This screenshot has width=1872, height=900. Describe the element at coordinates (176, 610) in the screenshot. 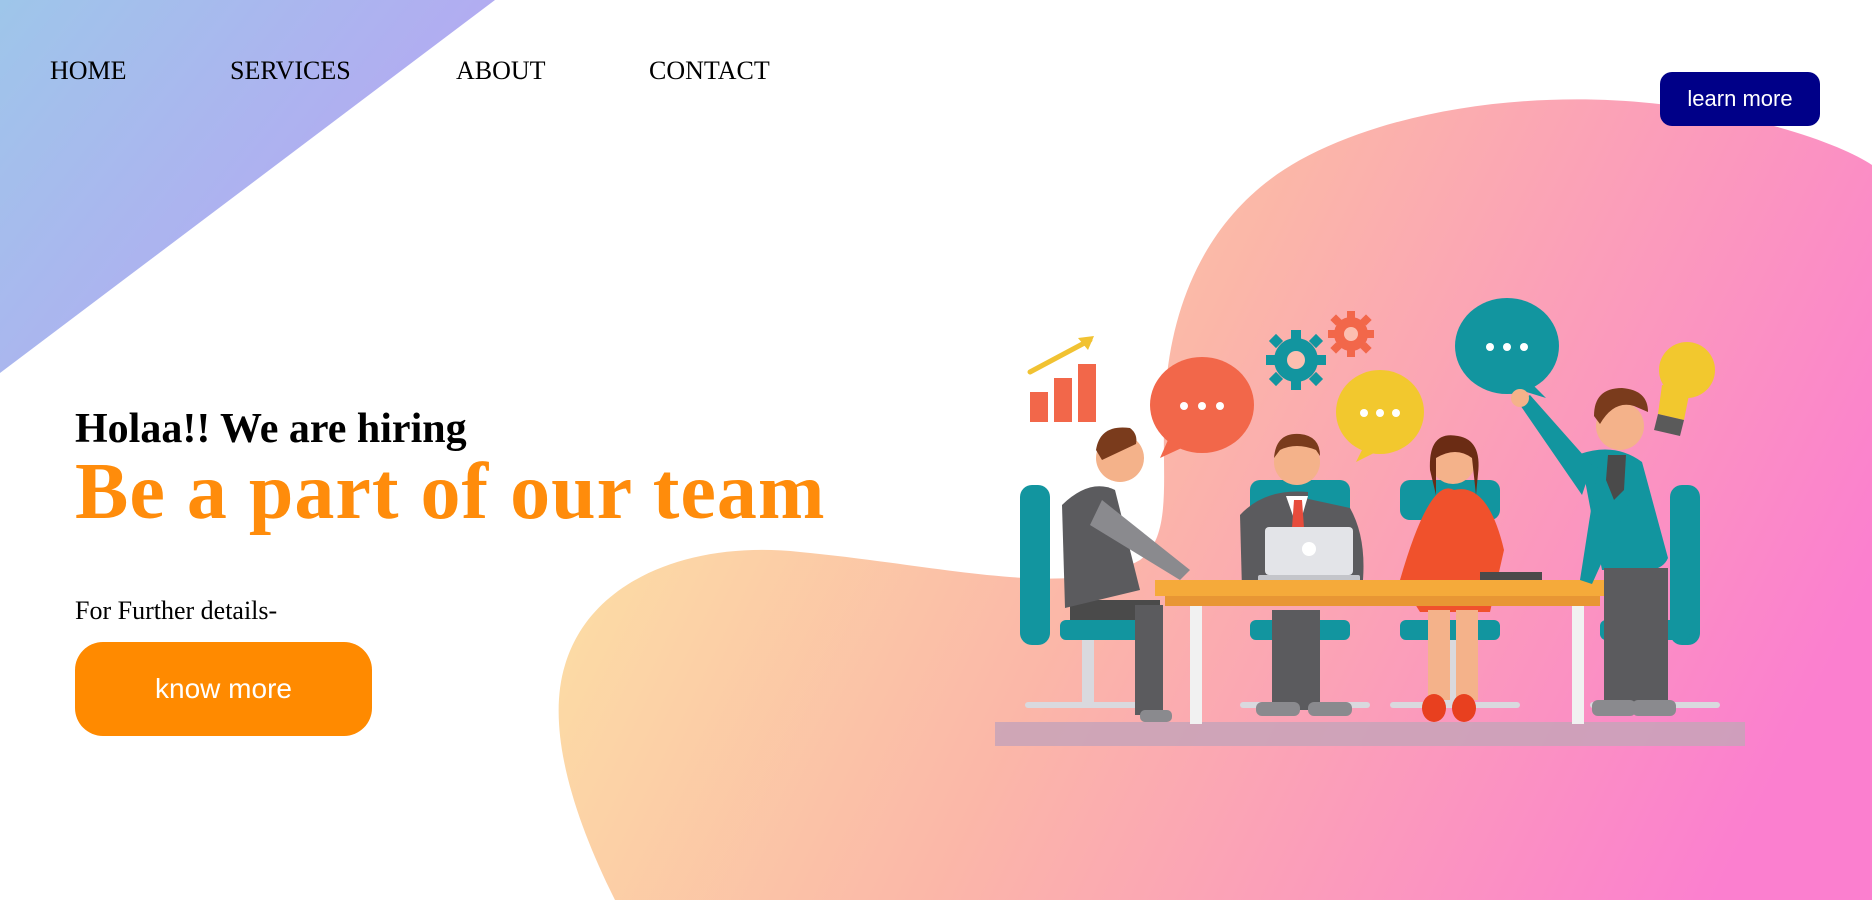

I see `further-details-text: For Further details-` at that location.